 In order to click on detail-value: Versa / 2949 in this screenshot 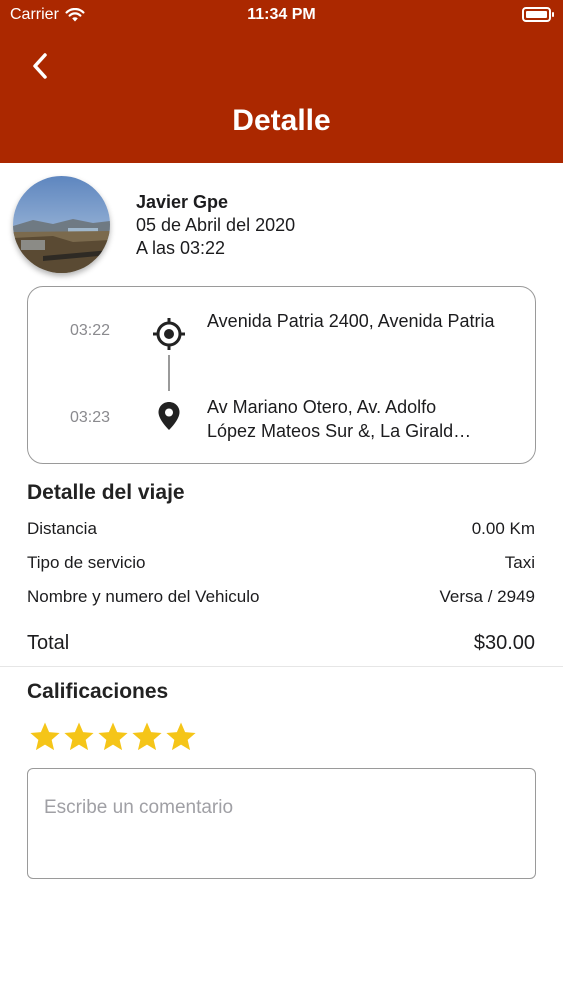, I will do `click(487, 596)`.